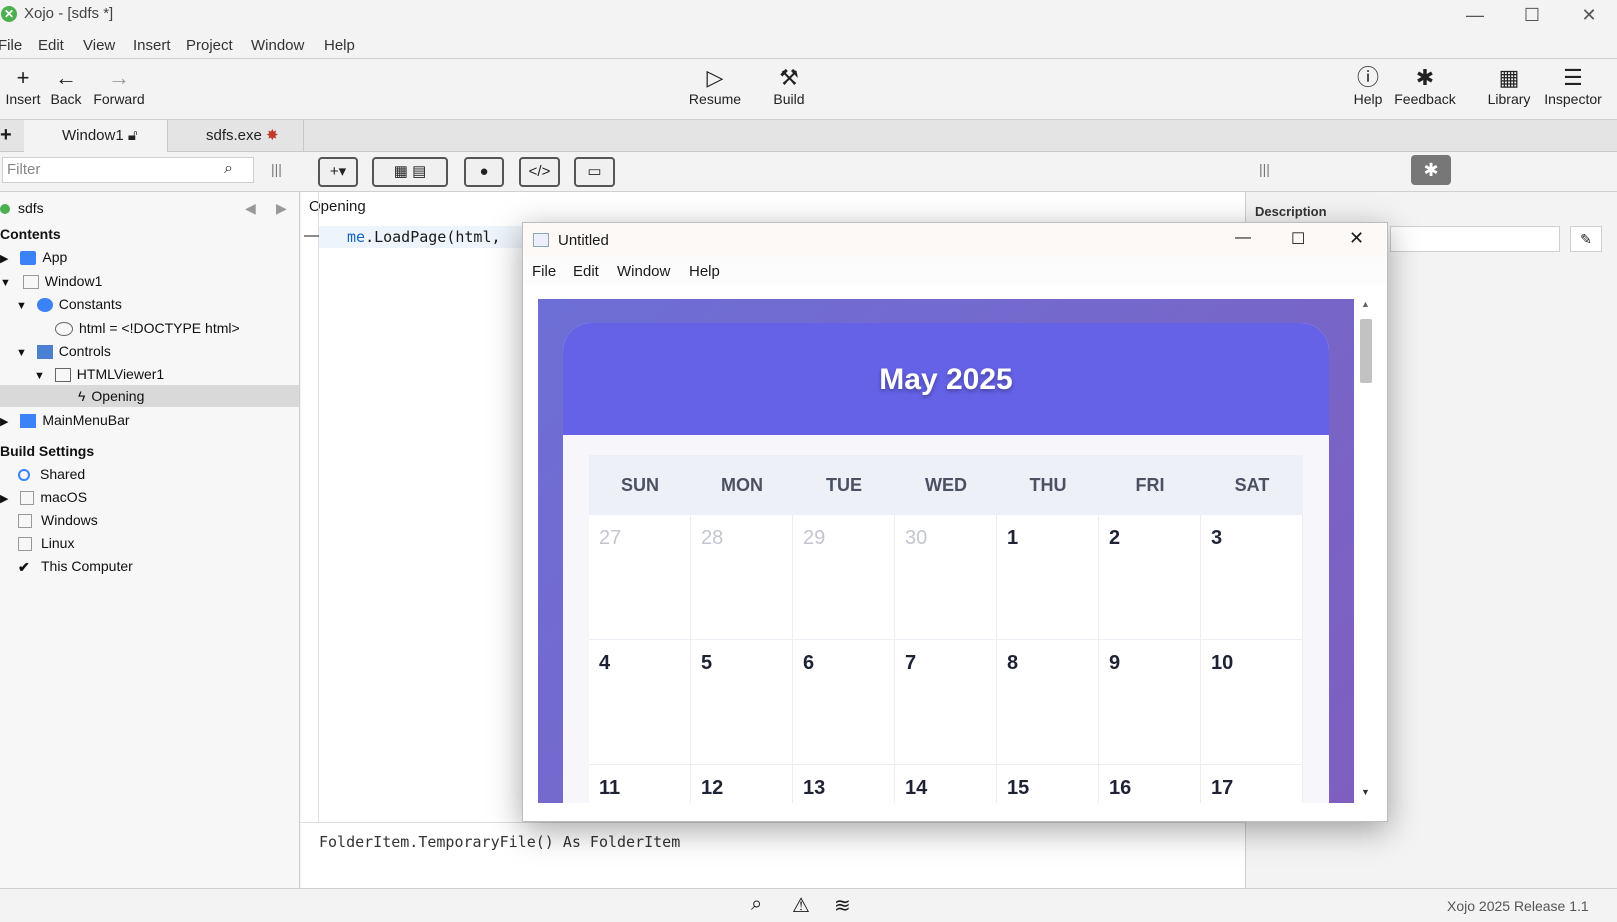 Image resolution: width=1617 pixels, height=922 pixels. Describe the element at coordinates (583, 240) in the screenshot. I see `dialog-title: Untitled` at that location.